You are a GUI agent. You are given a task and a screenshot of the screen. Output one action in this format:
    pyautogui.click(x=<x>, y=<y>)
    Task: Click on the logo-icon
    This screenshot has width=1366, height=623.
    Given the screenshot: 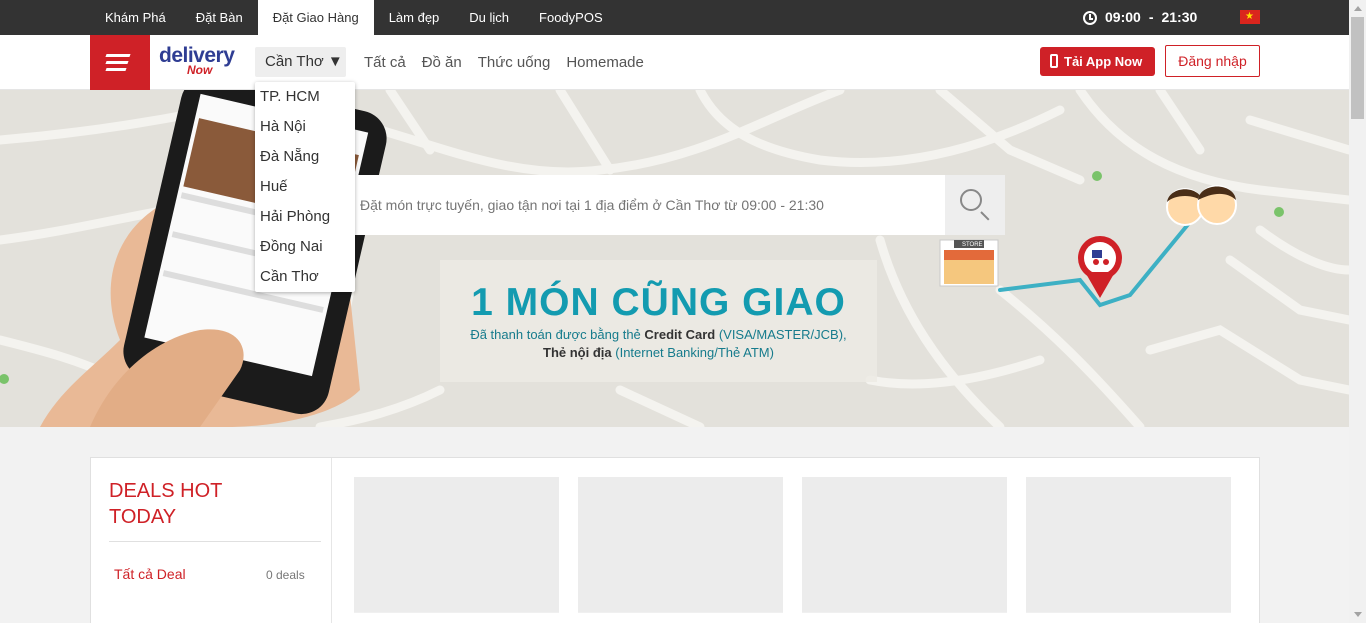 What is the action you would take?
    pyautogui.click(x=120, y=62)
    